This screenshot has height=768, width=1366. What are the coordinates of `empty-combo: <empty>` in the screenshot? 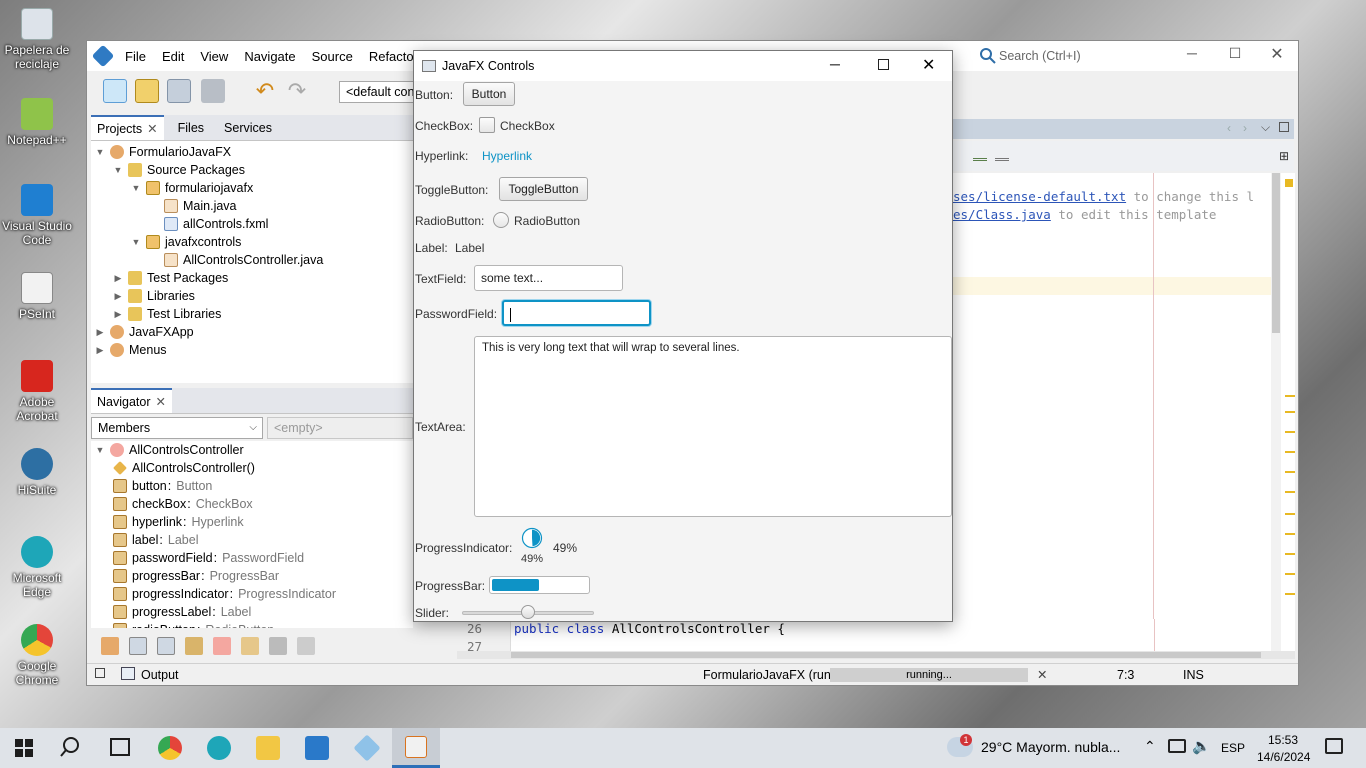 It's located at (340, 428).